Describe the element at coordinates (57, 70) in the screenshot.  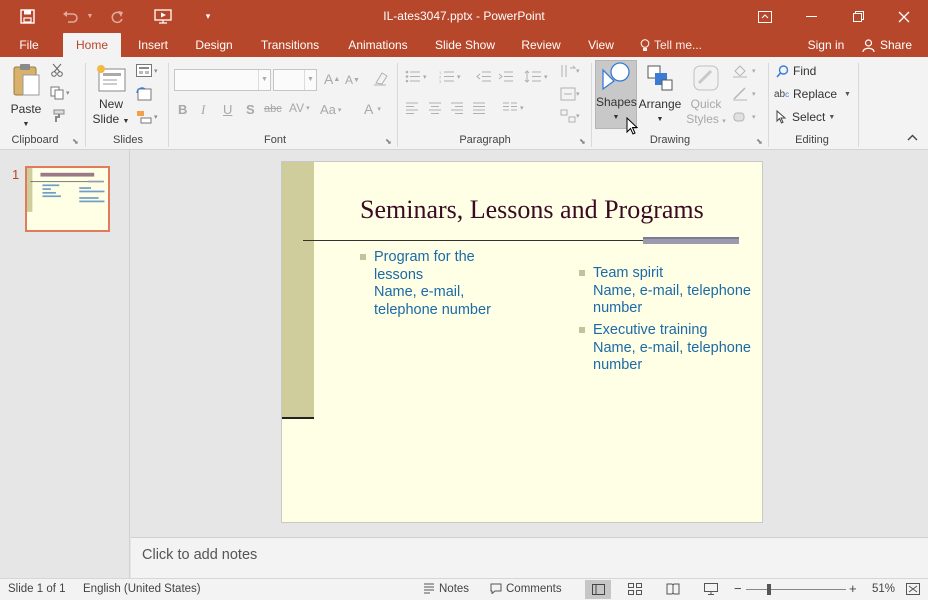
I see `cut-icon` at that location.